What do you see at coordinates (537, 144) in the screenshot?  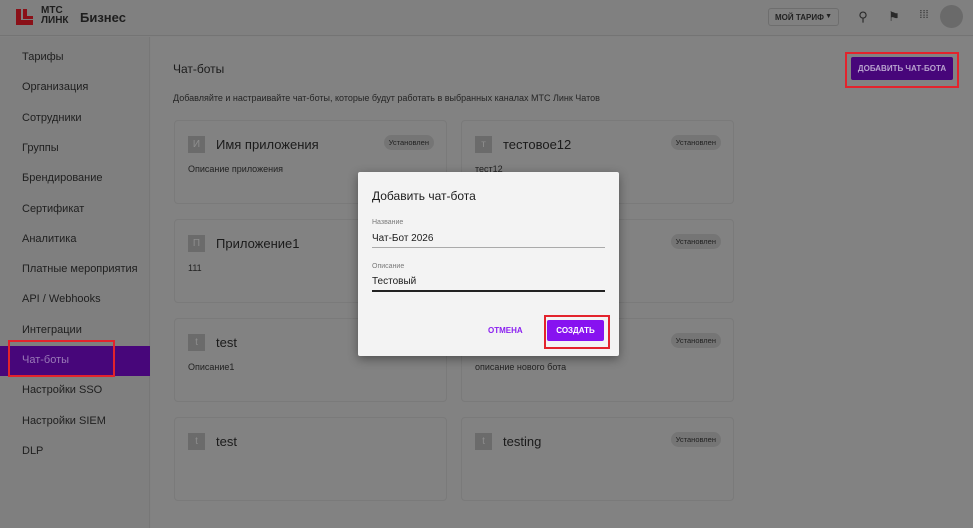 I see `card-title: тестовое12` at bounding box center [537, 144].